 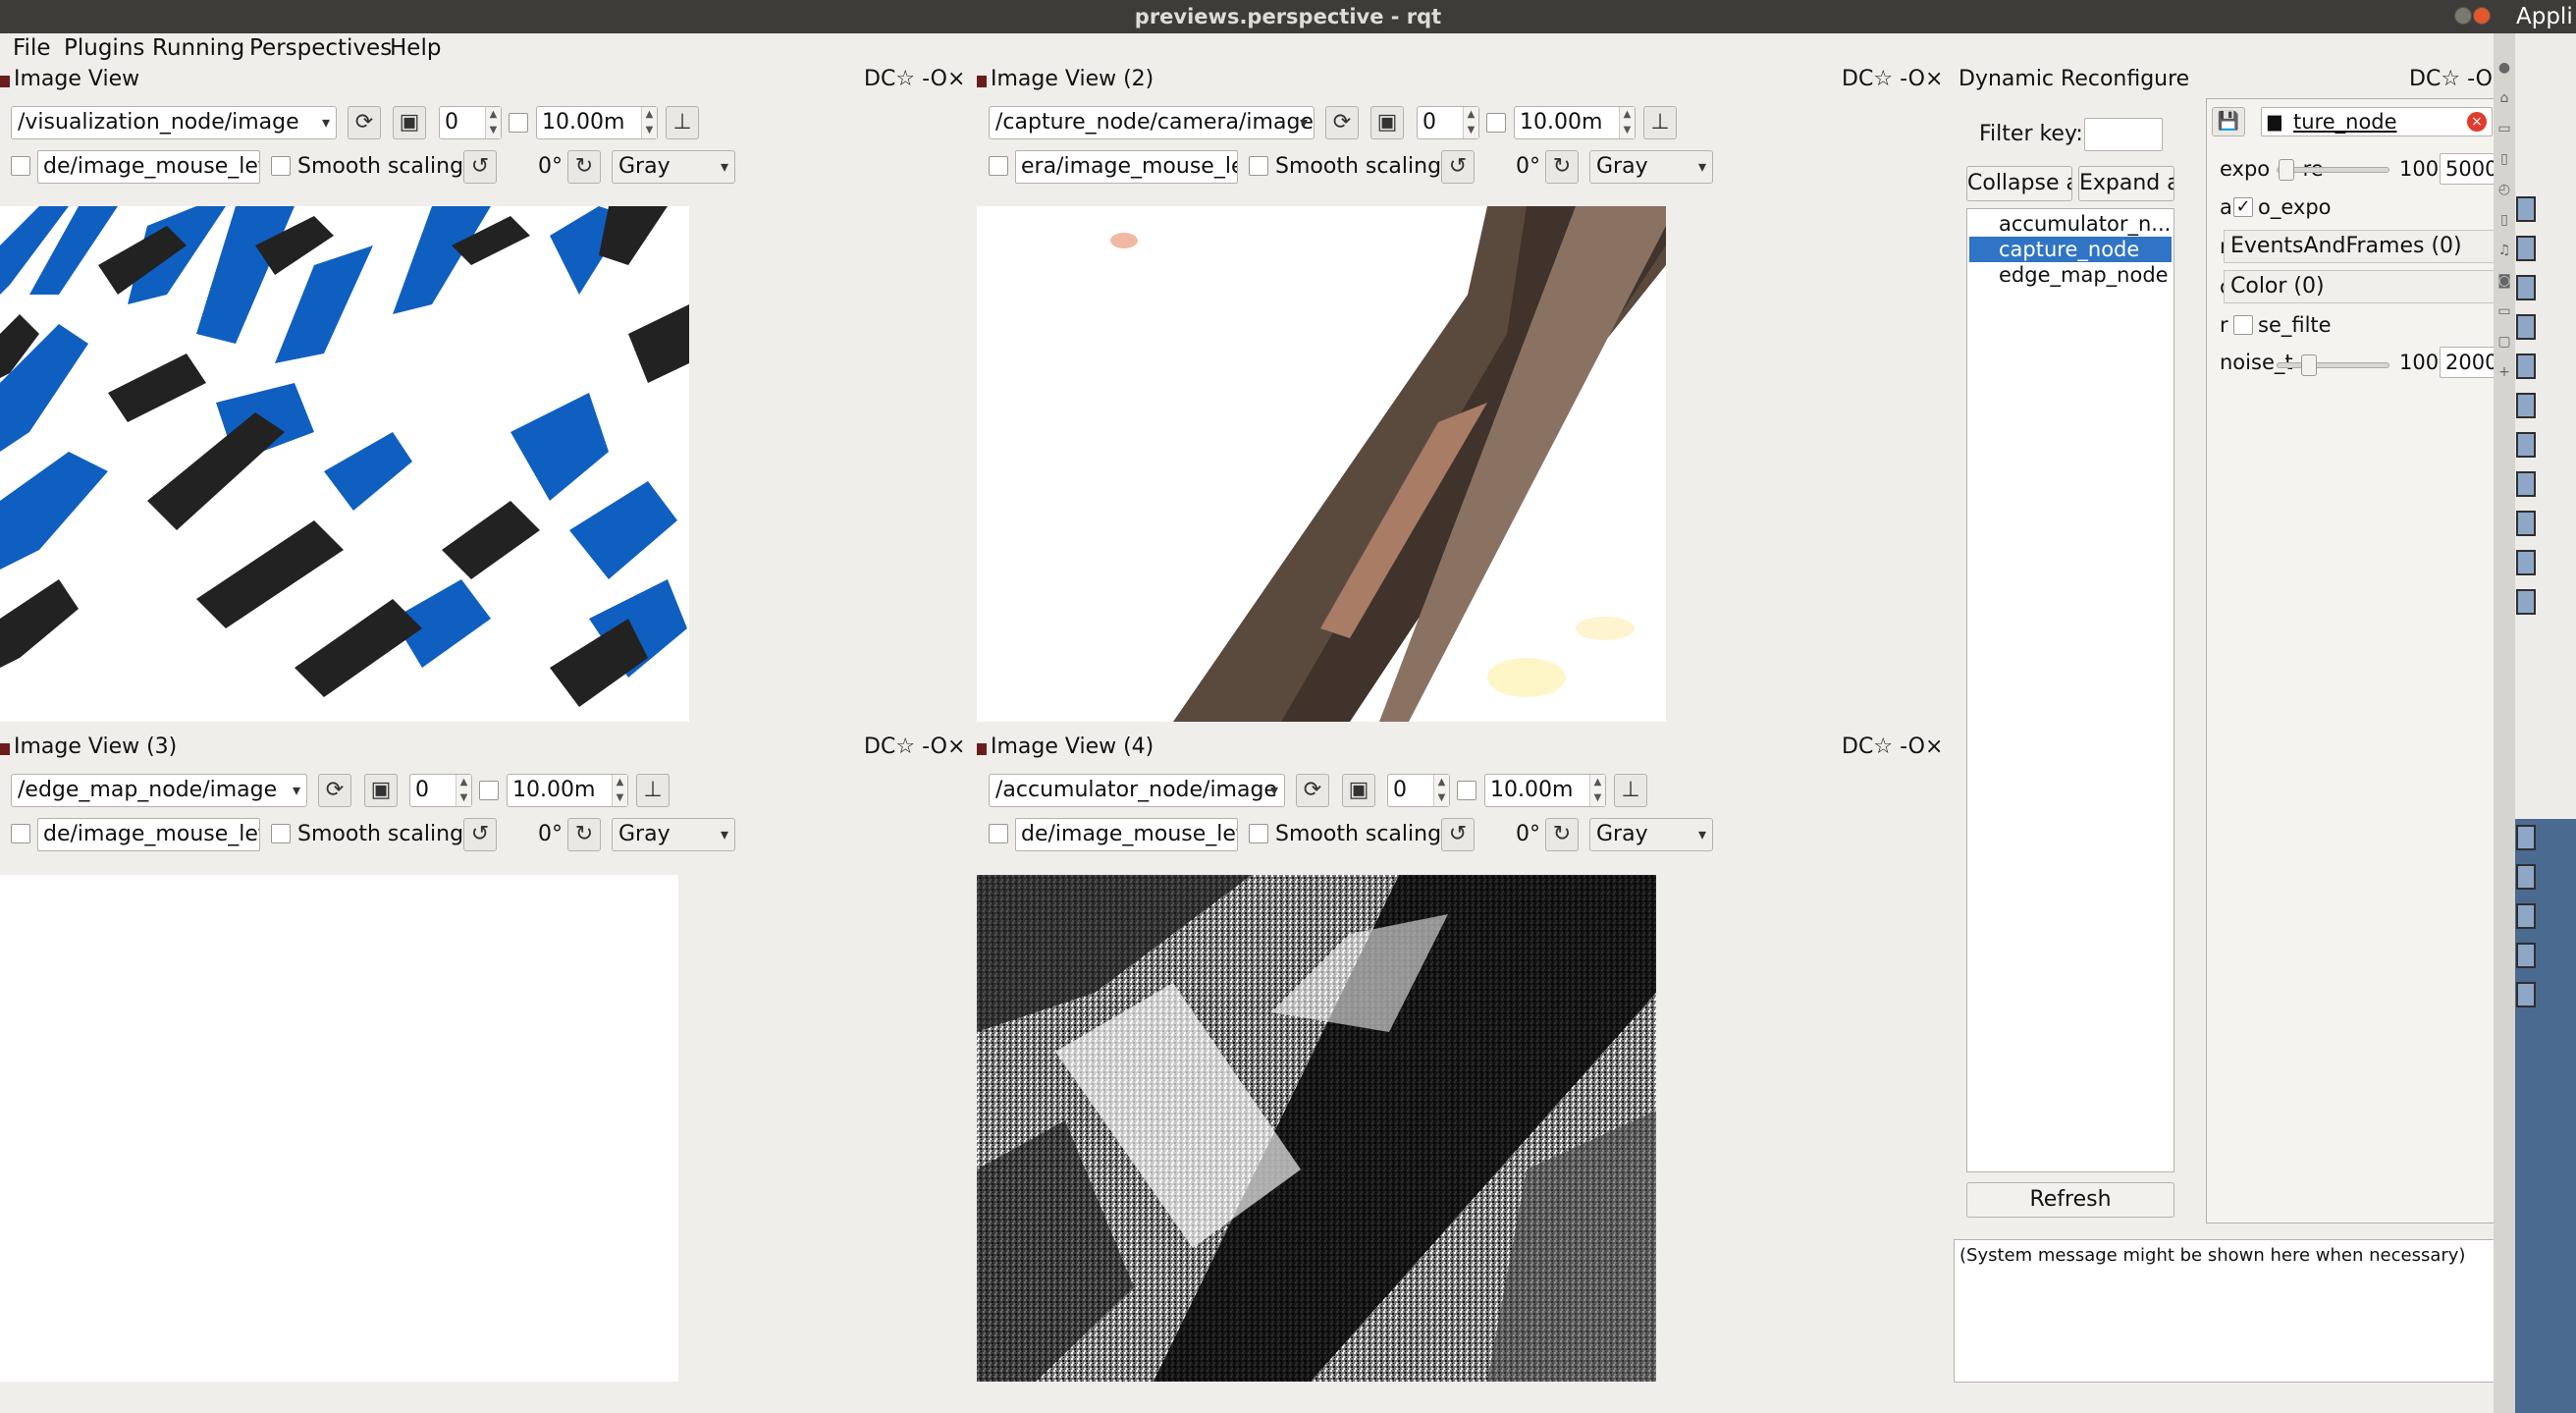 What do you see at coordinates (2504, 189) in the screenshot?
I see `recent-icon: ◴` at bounding box center [2504, 189].